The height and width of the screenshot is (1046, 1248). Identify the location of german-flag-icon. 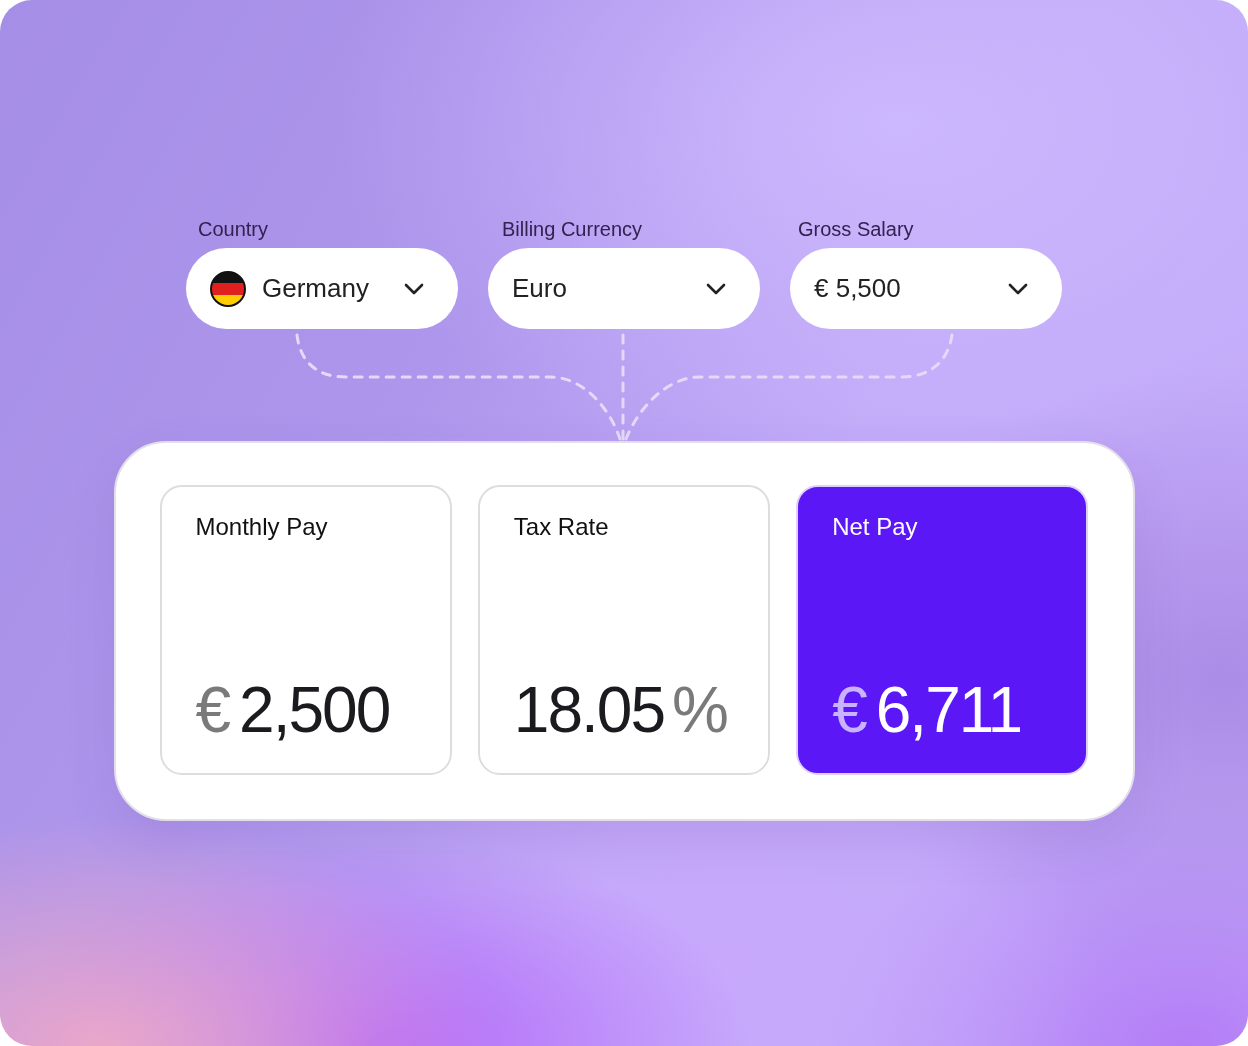
(228, 288).